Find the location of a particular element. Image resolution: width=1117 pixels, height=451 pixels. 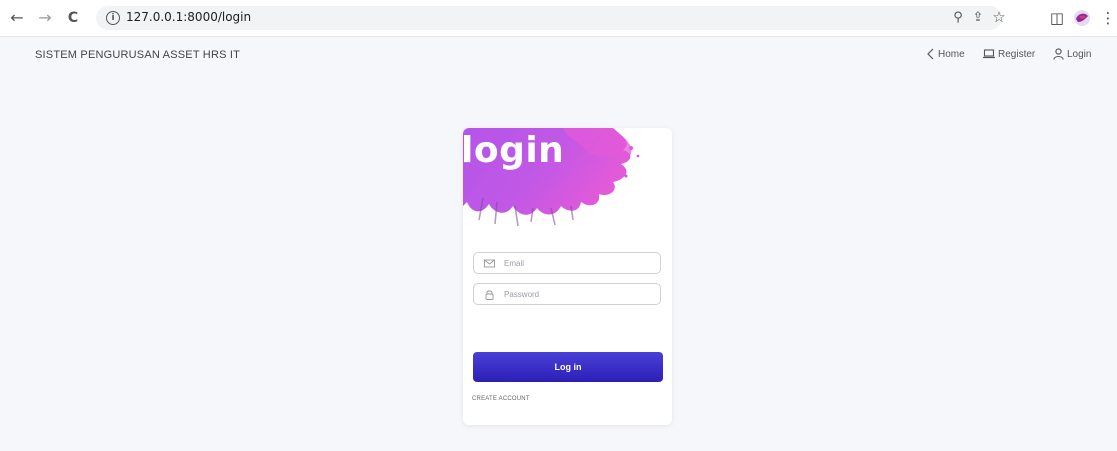

laptop-icon is located at coordinates (989, 54).